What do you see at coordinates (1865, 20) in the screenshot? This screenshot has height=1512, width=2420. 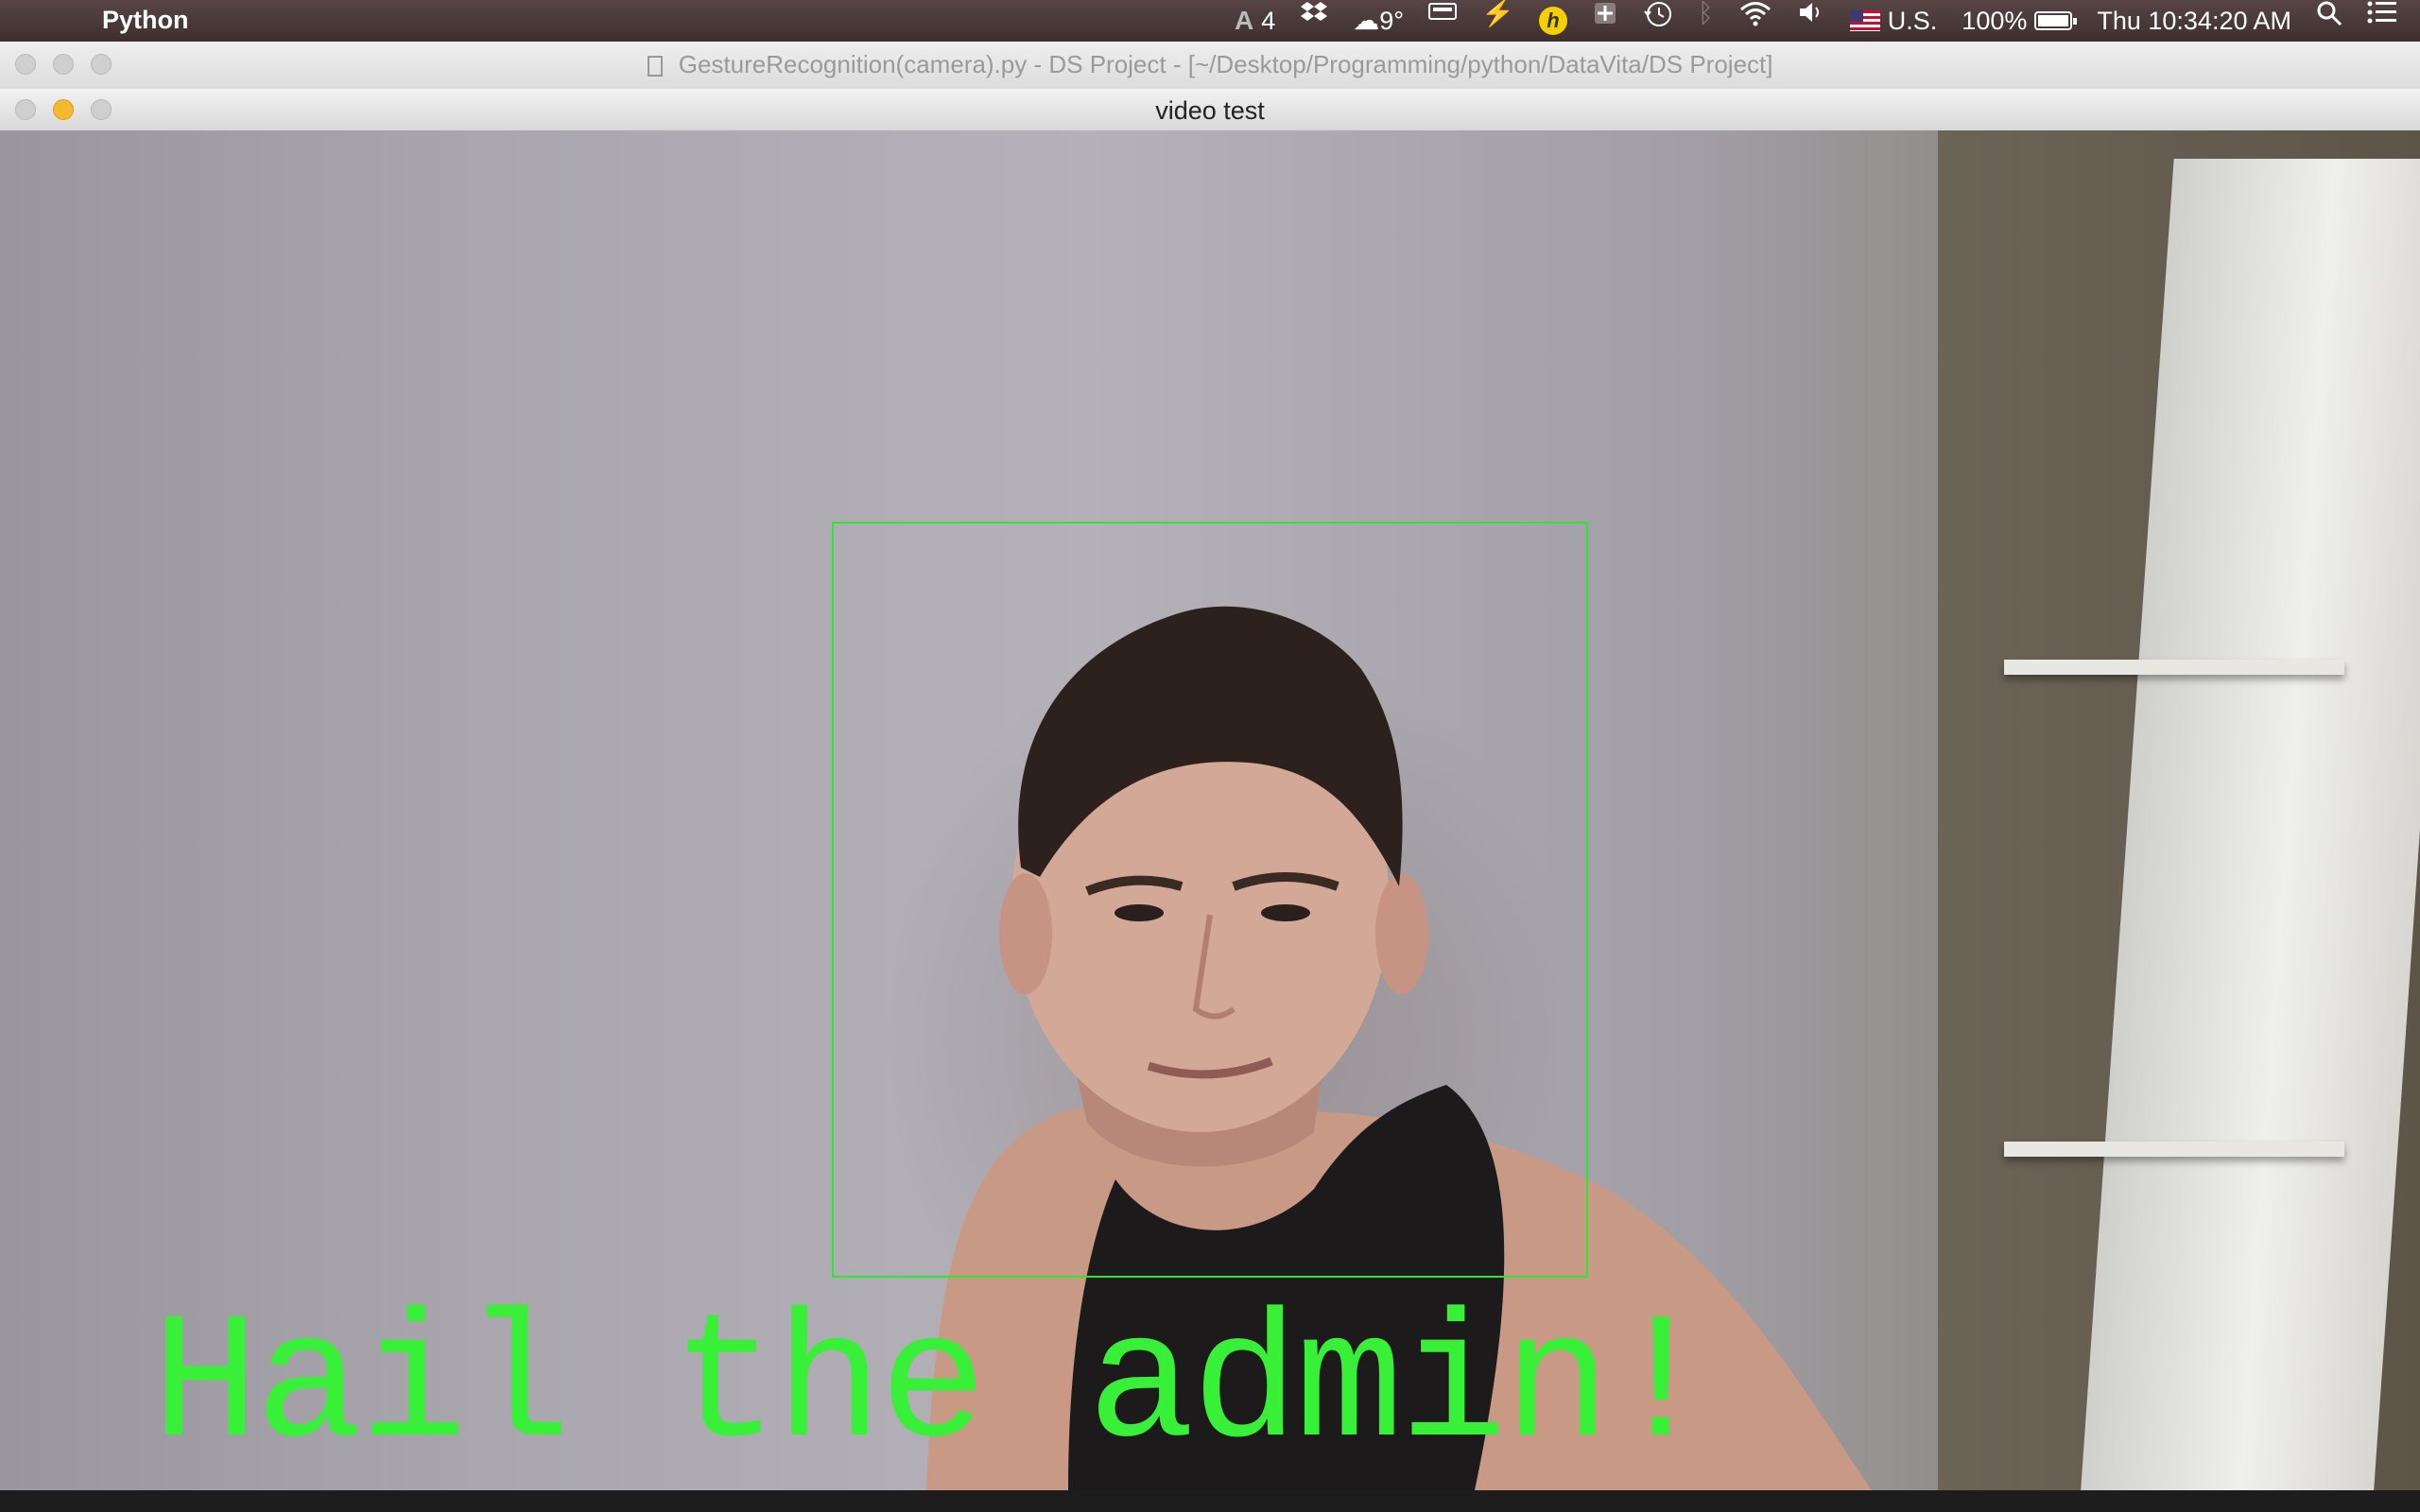 I see `us-flag-icon` at bounding box center [1865, 20].